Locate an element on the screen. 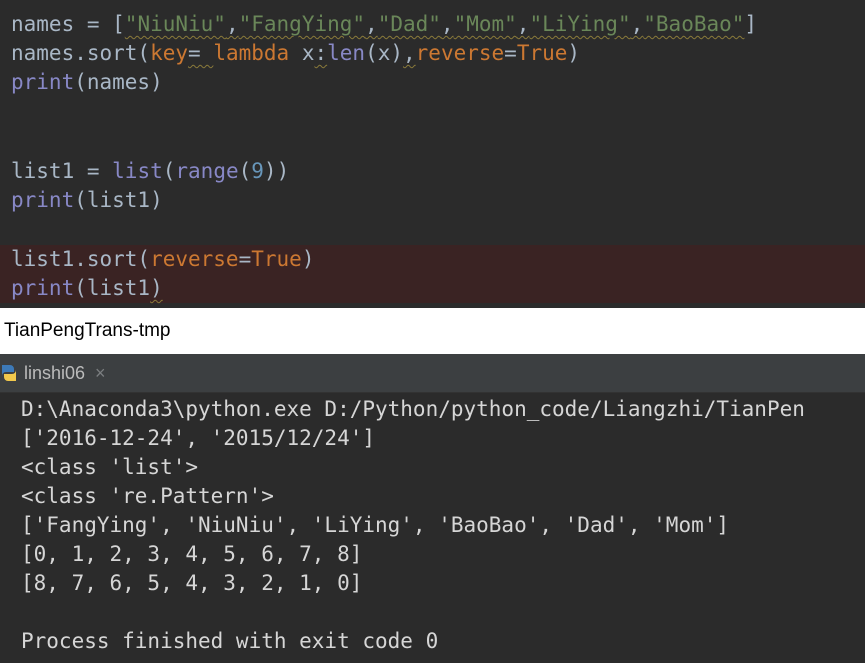  console-line: [0, 1, 2, 3, 4, 5, 6, 7, 8] is located at coordinates (192, 554).